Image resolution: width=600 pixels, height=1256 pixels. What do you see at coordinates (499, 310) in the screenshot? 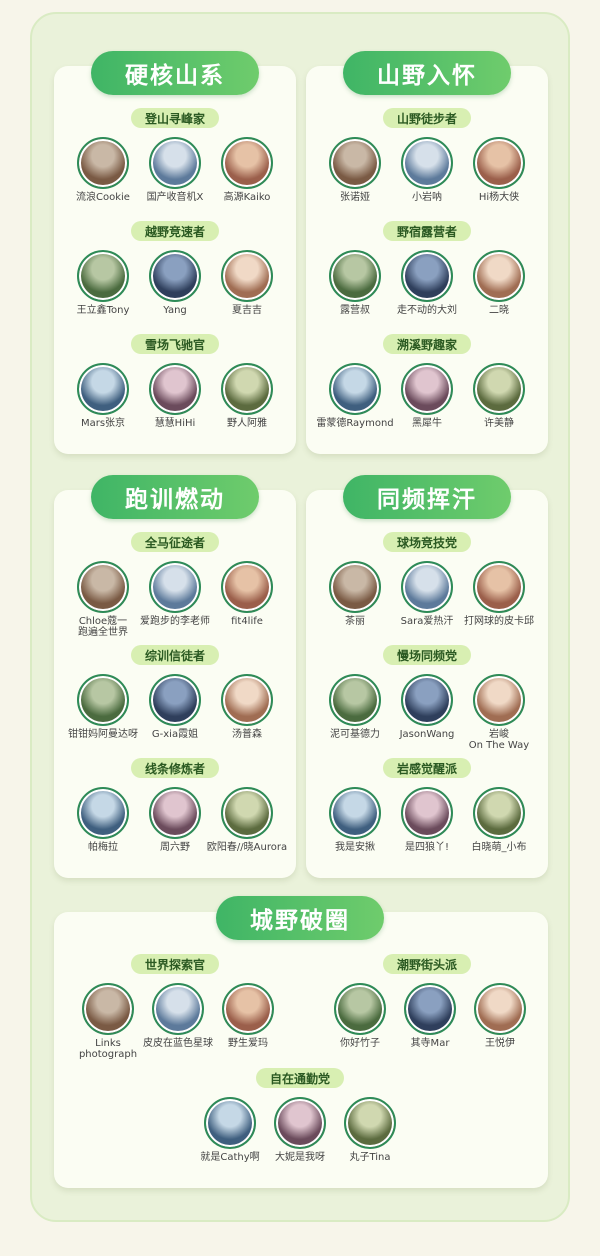
I see `creator-name: 二晓` at bounding box center [499, 310].